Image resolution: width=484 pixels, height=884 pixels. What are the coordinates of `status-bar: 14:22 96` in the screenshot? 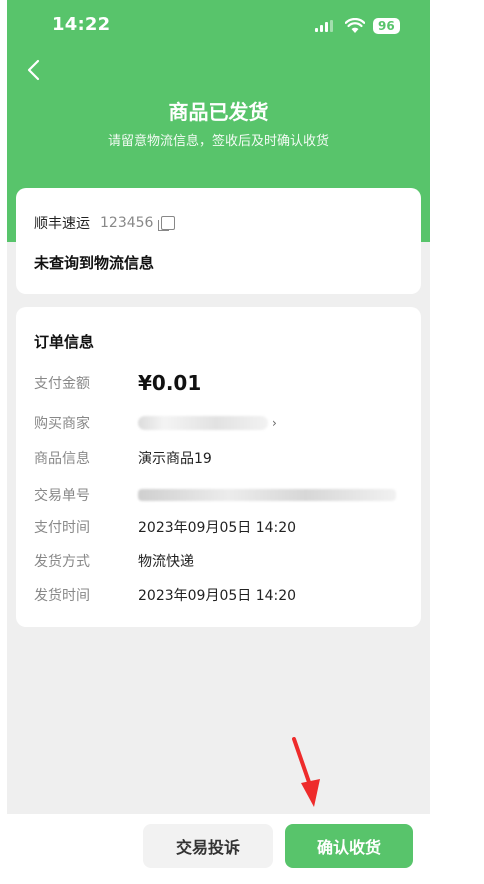 It's located at (218, 24).